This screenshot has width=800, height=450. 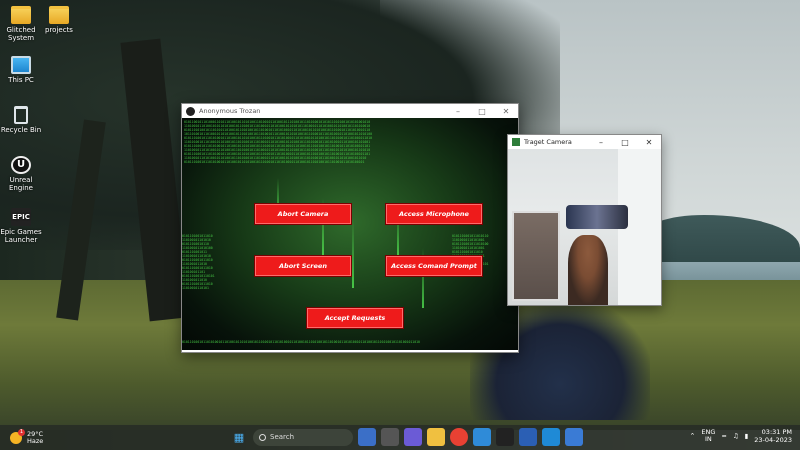 I want to click on camera-feed-person, so click(x=588, y=270).